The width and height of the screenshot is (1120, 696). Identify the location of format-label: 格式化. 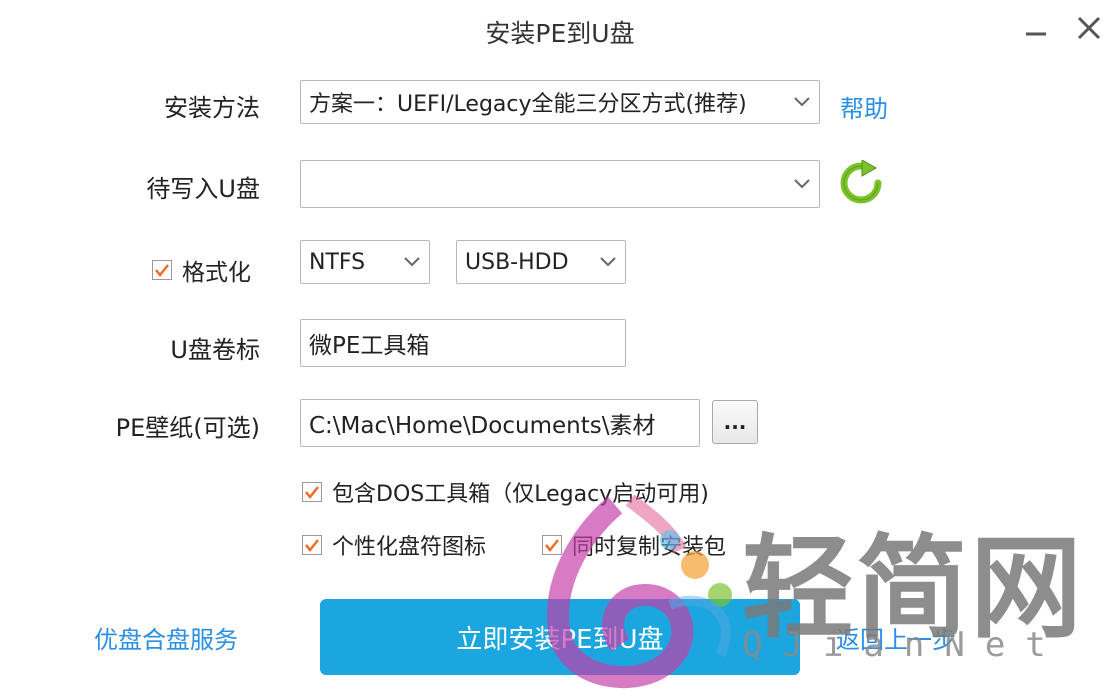
(216, 273).